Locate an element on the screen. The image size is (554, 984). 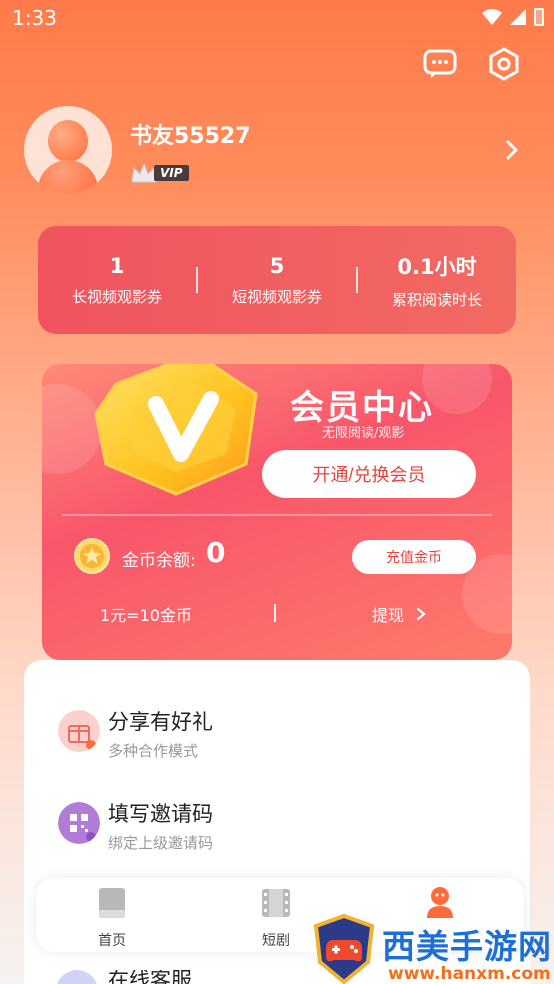
stat-long-video-tickets: 1 长视频观影券 is located at coordinates (117, 280).